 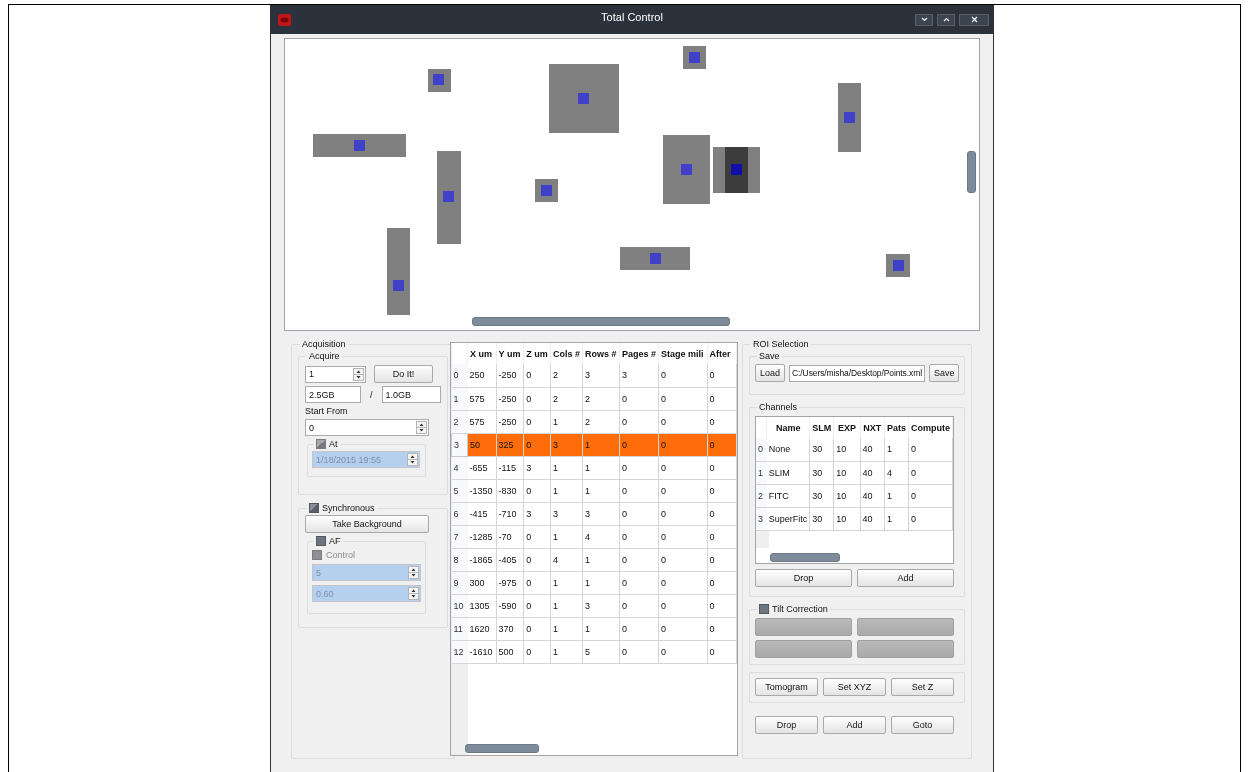 What do you see at coordinates (507, 559) in the screenshot?
I see `table-cell: -405` at bounding box center [507, 559].